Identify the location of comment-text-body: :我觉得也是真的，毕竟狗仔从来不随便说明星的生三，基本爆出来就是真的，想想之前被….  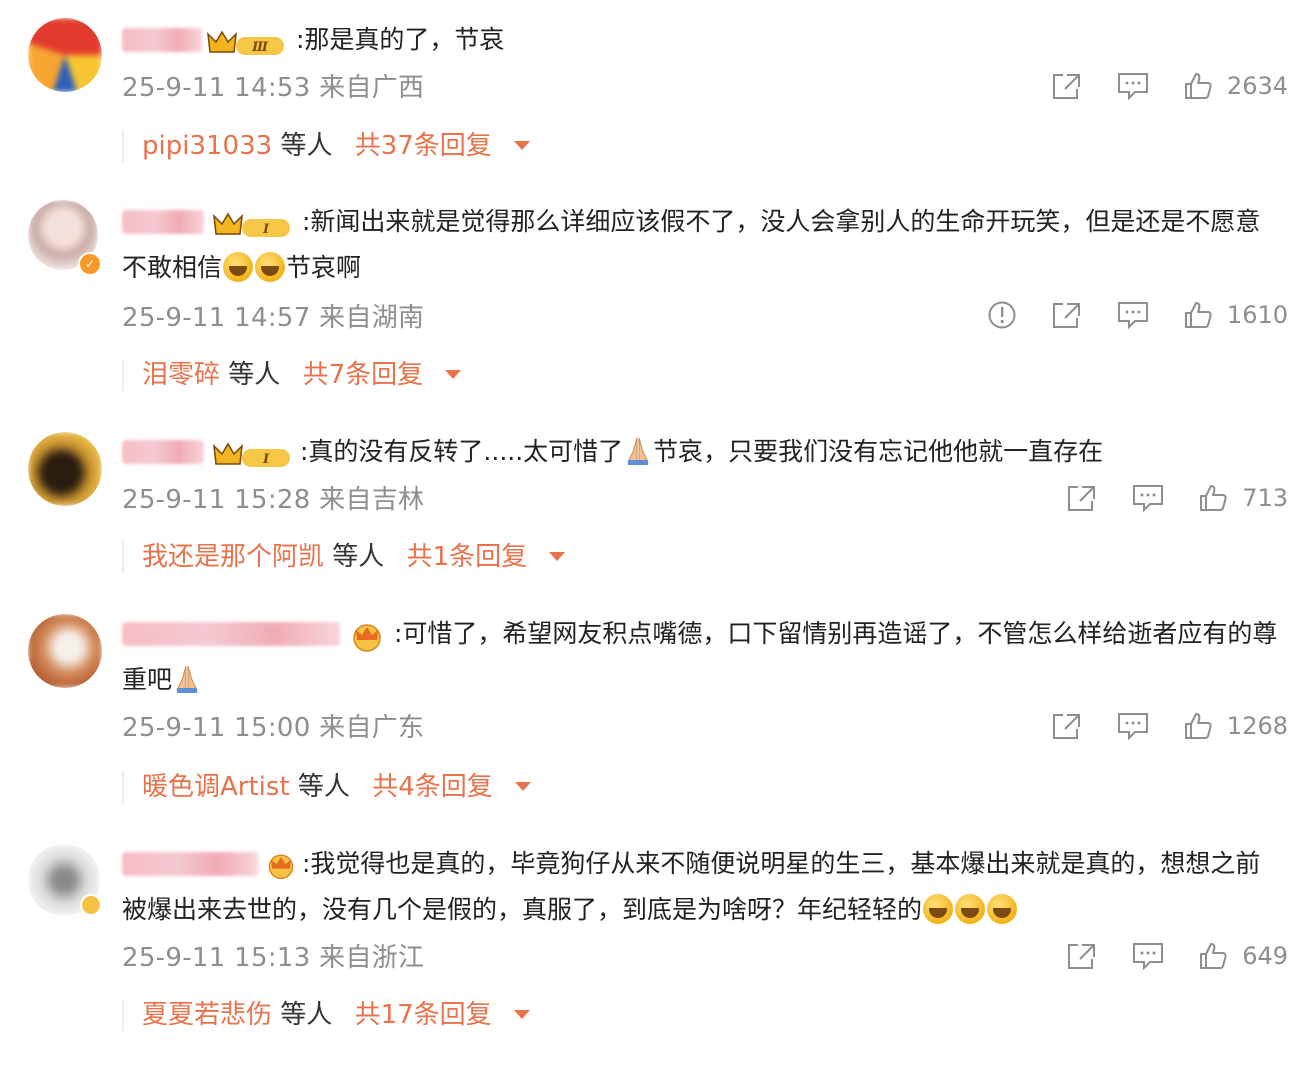
(691, 886).